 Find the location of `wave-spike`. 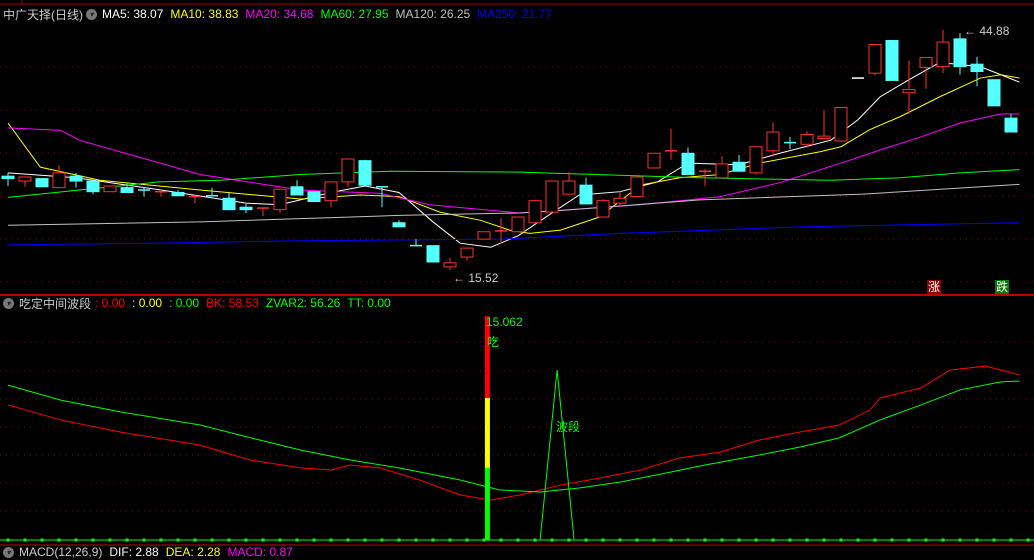

wave-spike is located at coordinates (557, 455).